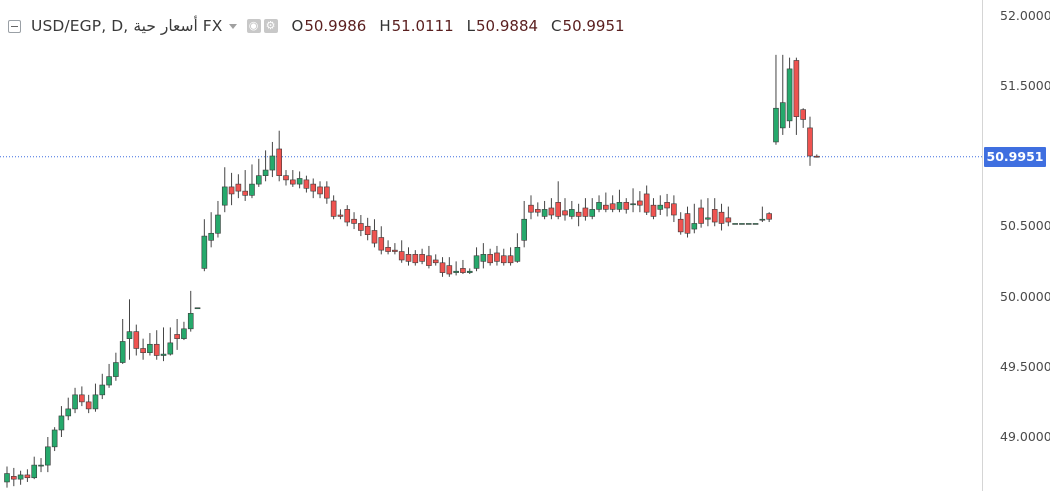  Describe the element at coordinates (232, 26) in the screenshot. I see `dropdown-icon` at that location.